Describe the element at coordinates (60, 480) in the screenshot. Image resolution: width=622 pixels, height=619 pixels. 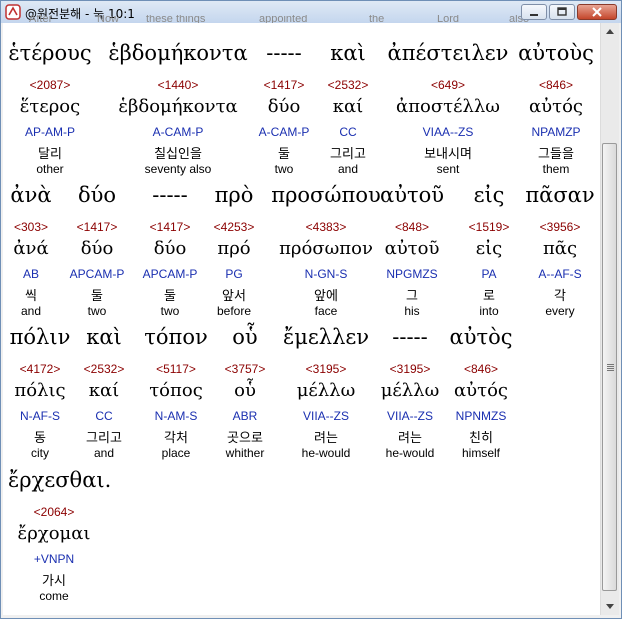
I see `greek-word: ἔρχεσθαι.` at that location.